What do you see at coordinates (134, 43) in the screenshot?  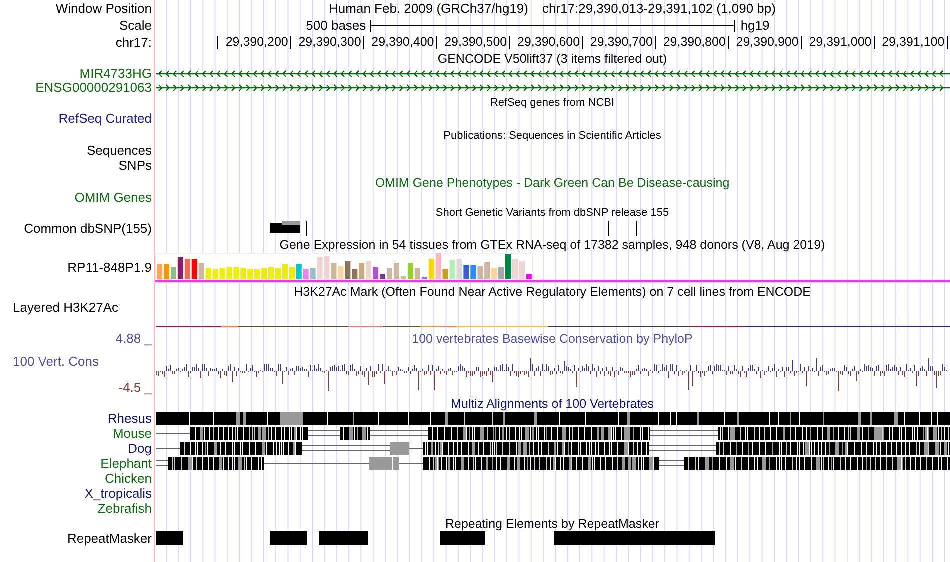 I see `row-label: chr17:` at bounding box center [134, 43].